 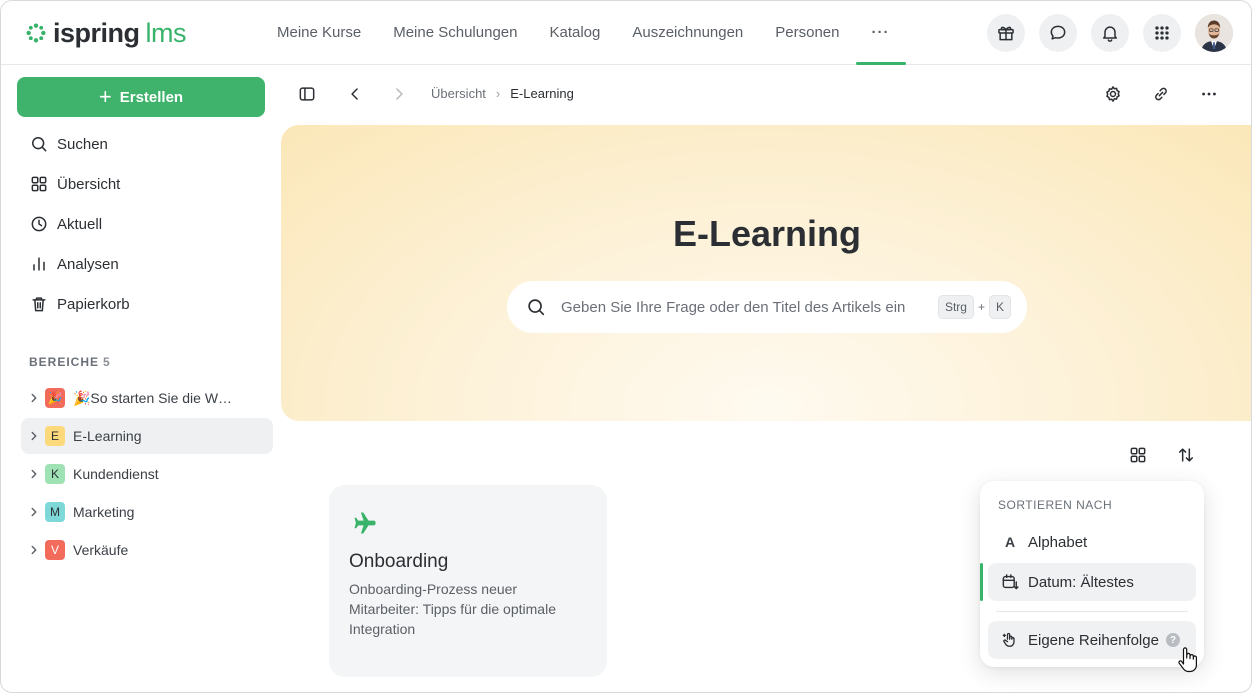 I want to click on sort-option-date-oldest: Datum: Ältestes, so click(x=1092, y=582).